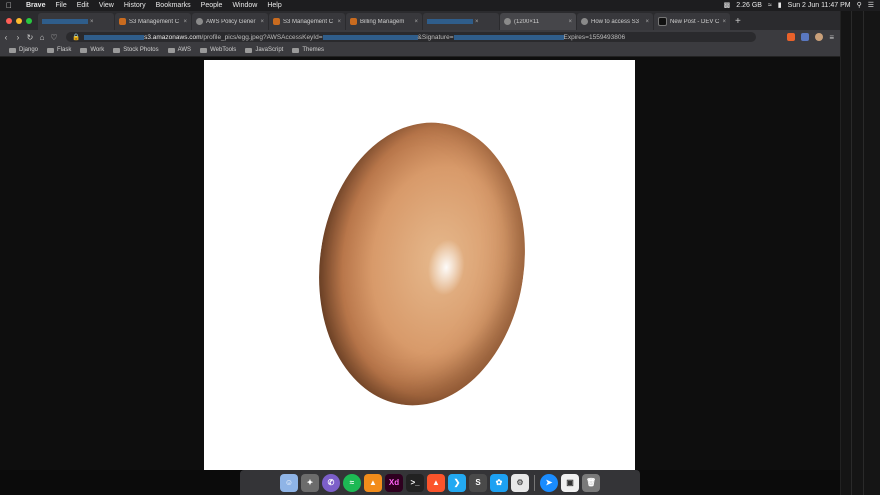 Image resolution: width=880 pixels, height=495 pixels. What do you see at coordinates (106, 5) in the screenshot?
I see `menu-view: View` at bounding box center [106, 5].